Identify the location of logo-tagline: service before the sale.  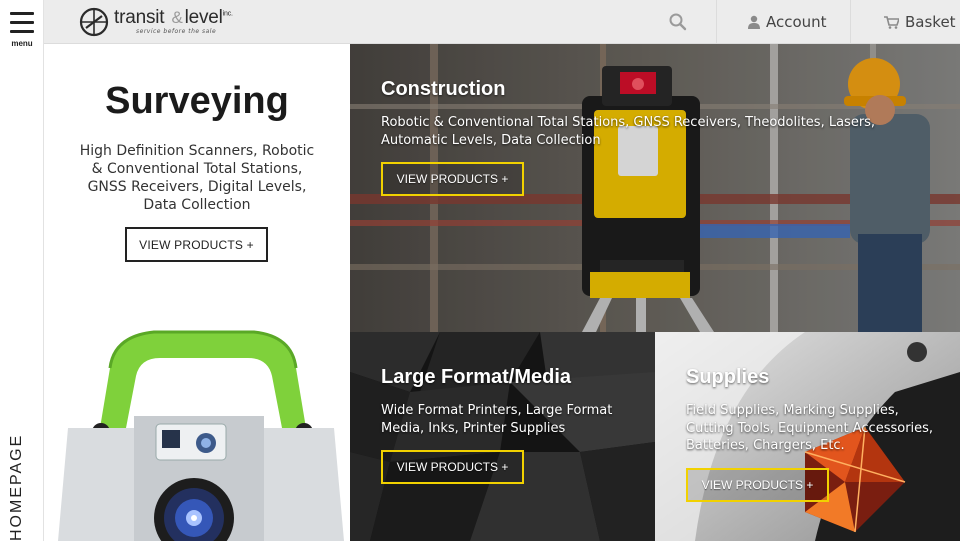
(176, 31).